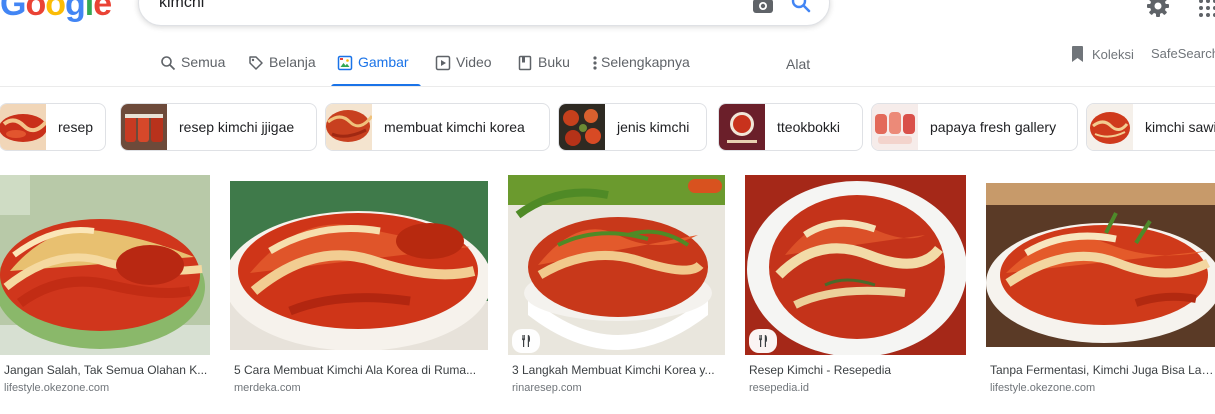 This screenshot has width=1215, height=414. What do you see at coordinates (89, 11) in the screenshot?
I see `logo-letter: l` at bounding box center [89, 11].